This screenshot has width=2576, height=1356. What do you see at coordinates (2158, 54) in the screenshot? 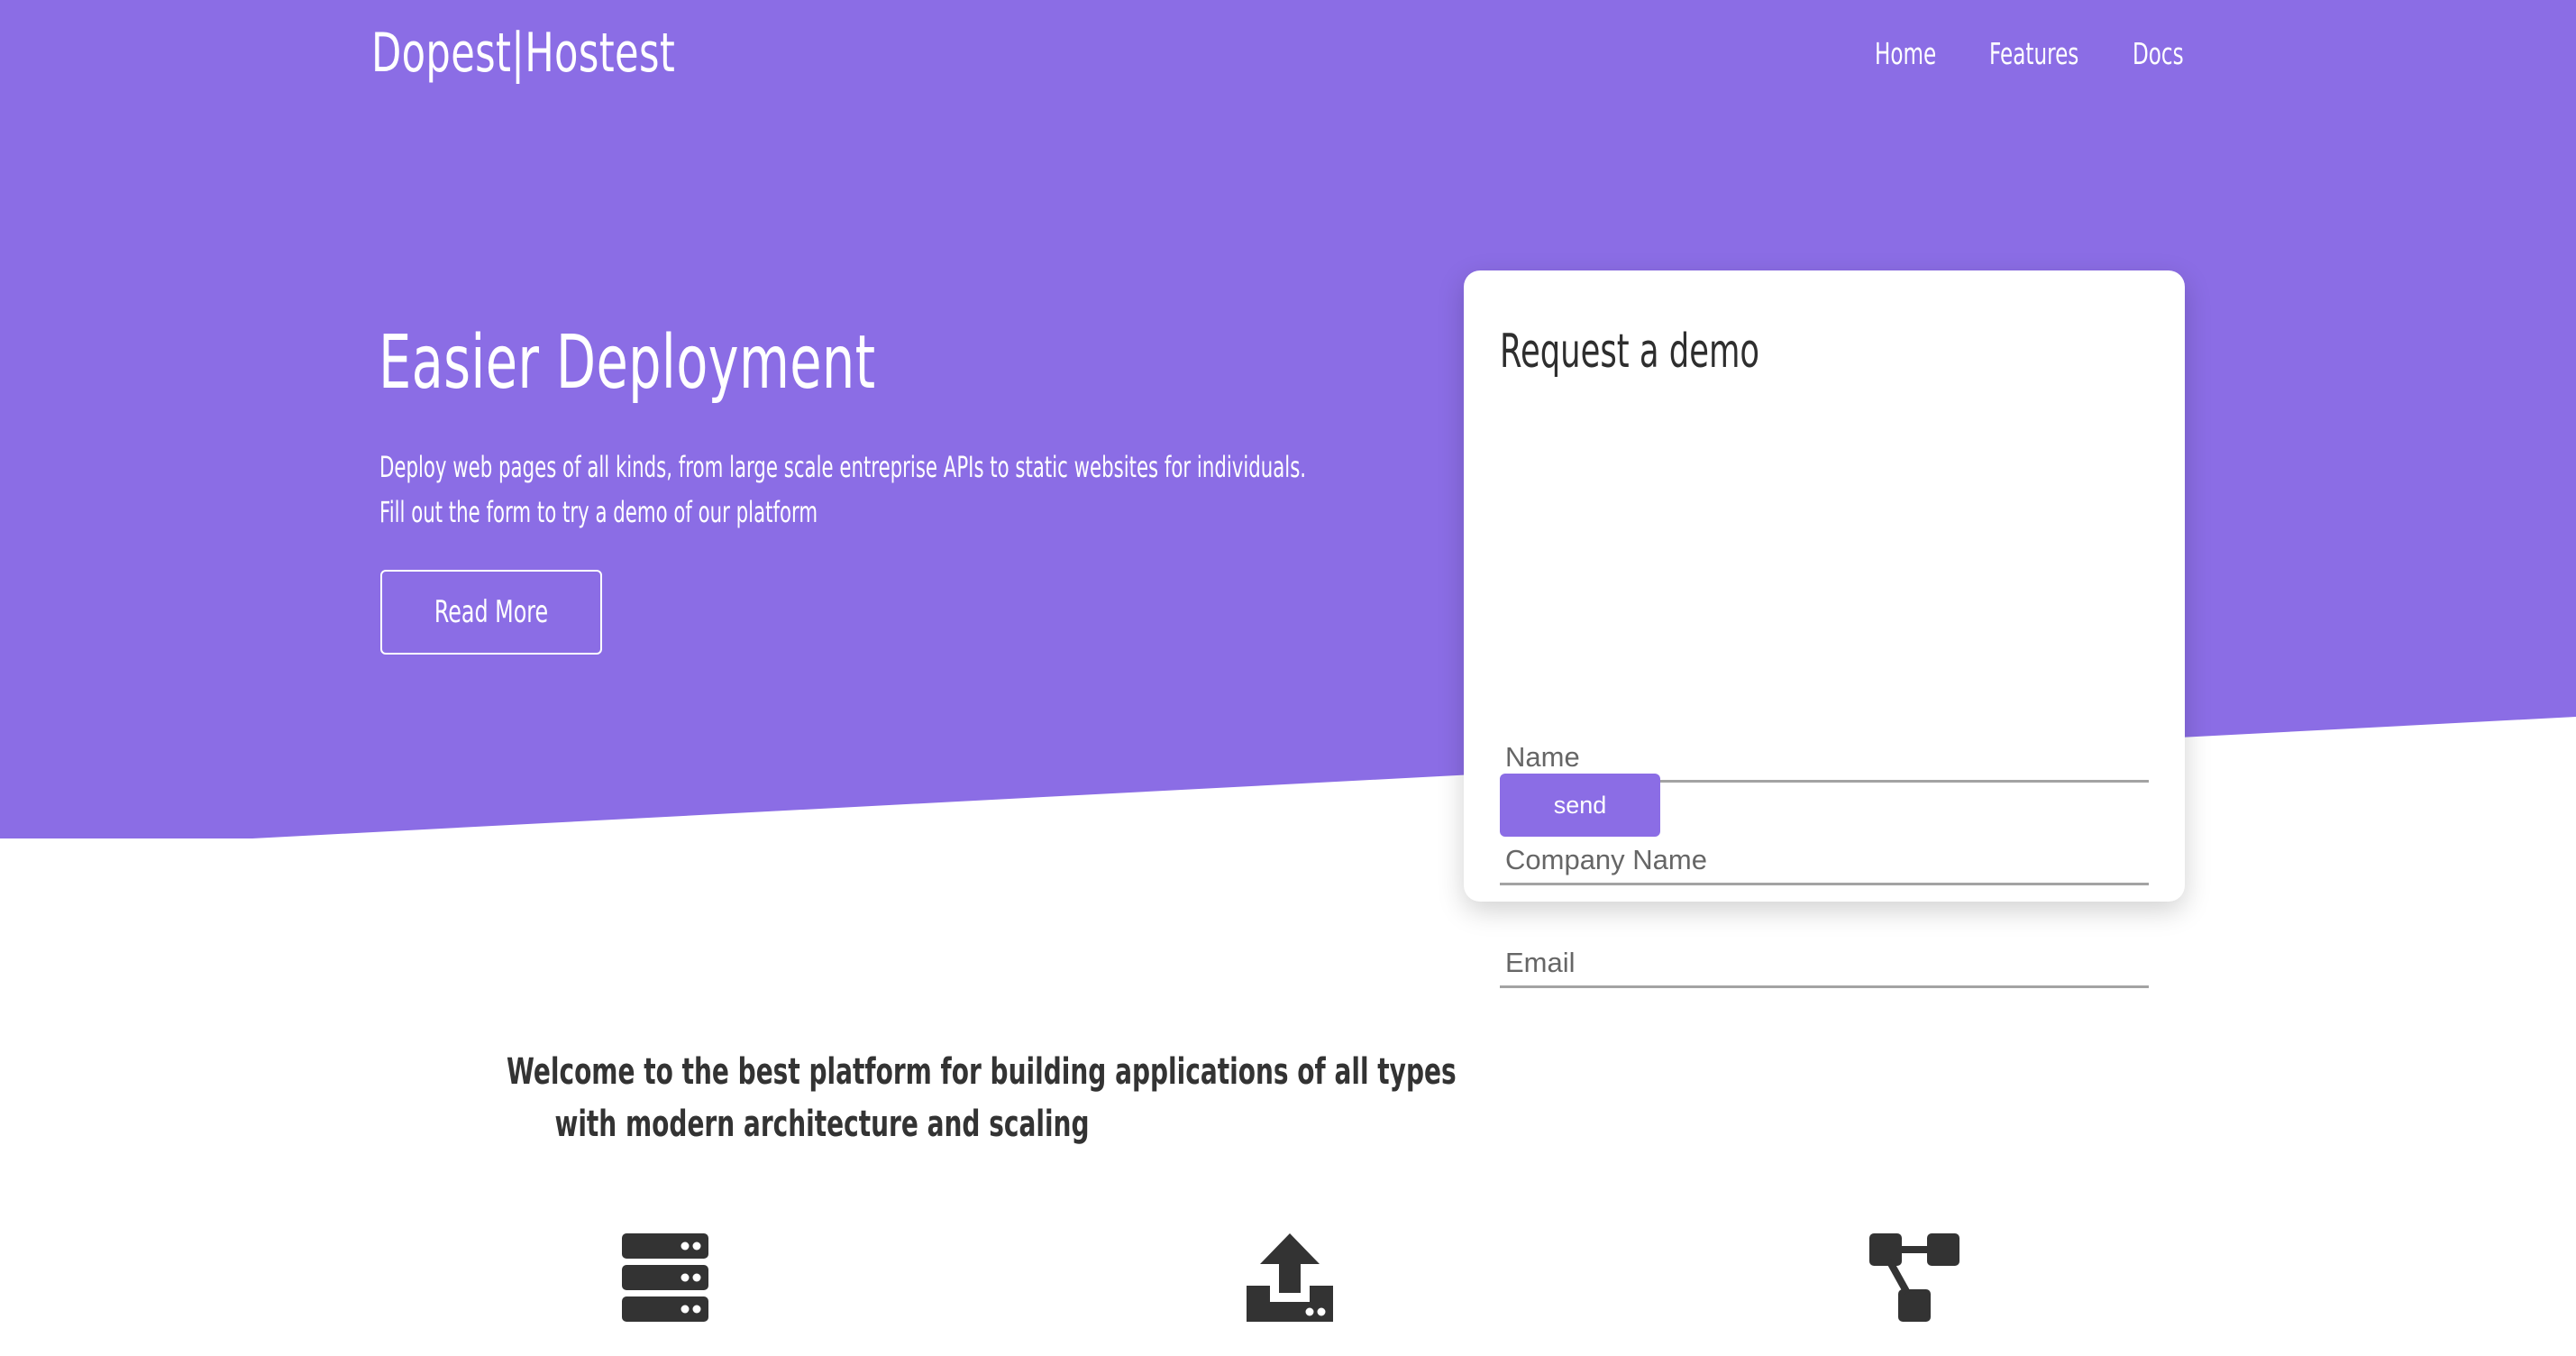
I see `nav-link-docs: Docs` at bounding box center [2158, 54].